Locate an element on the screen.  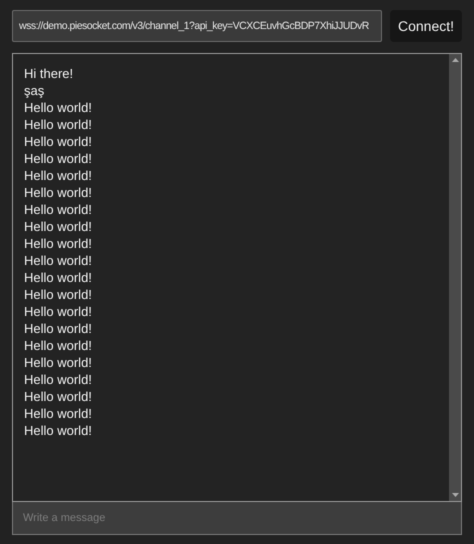
message-text: şaş is located at coordinates (35, 90).